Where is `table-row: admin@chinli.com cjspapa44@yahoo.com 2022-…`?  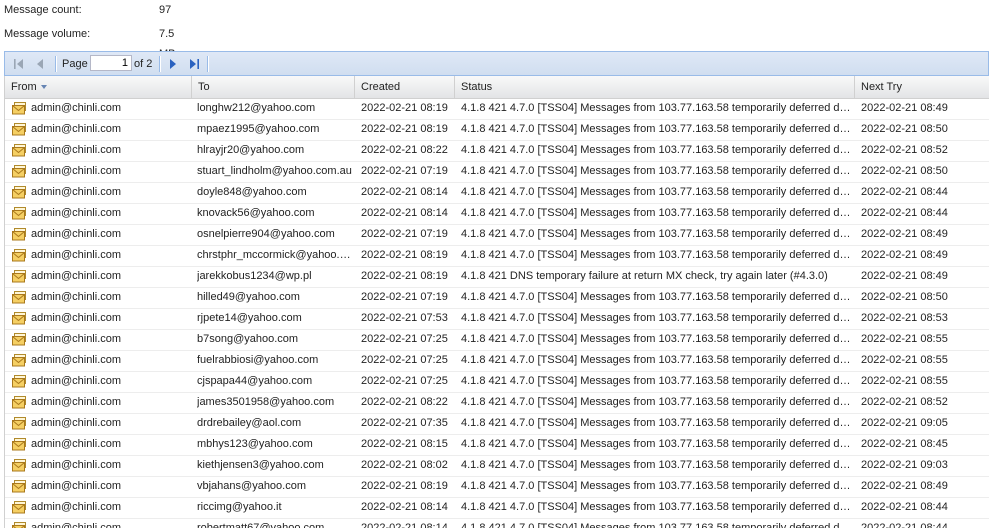 table-row: admin@chinli.com cjspapa44@yahoo.com 2022-… is located at coordinates (497, 382).